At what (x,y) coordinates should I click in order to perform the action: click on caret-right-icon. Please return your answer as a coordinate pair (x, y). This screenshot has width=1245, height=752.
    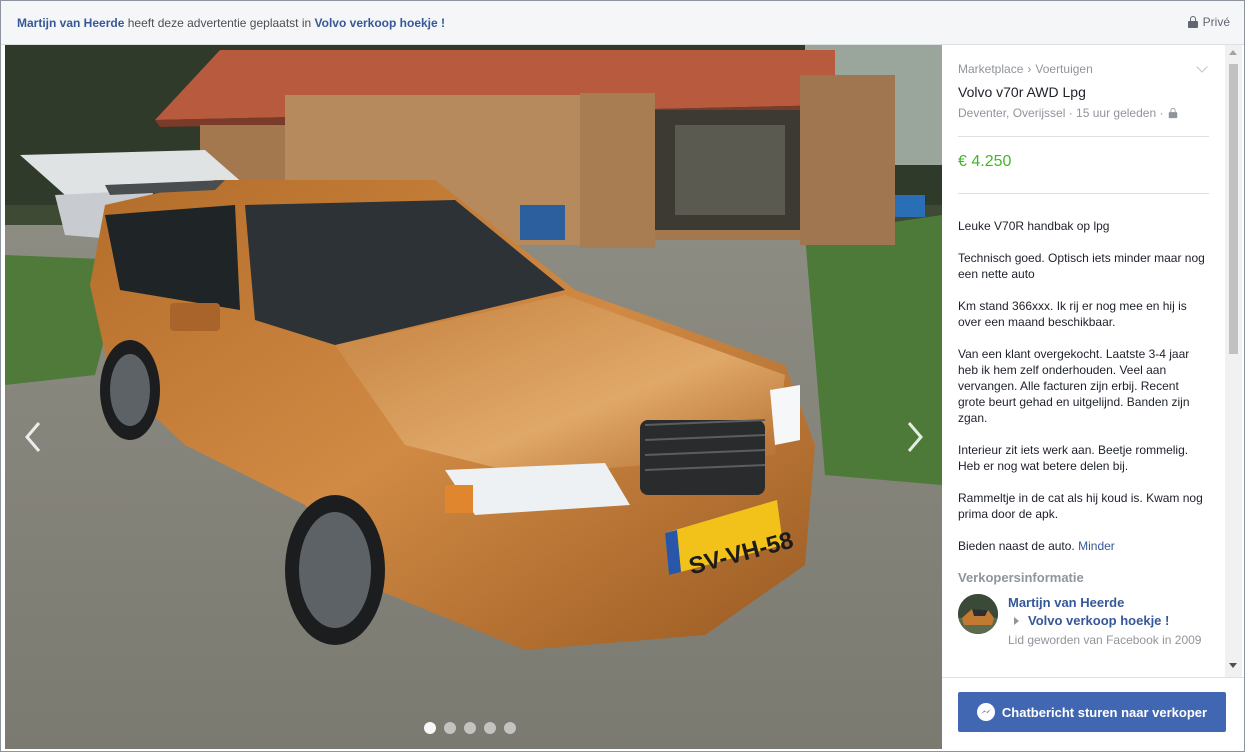
    Looking at the image, I should click on (1016, 620).